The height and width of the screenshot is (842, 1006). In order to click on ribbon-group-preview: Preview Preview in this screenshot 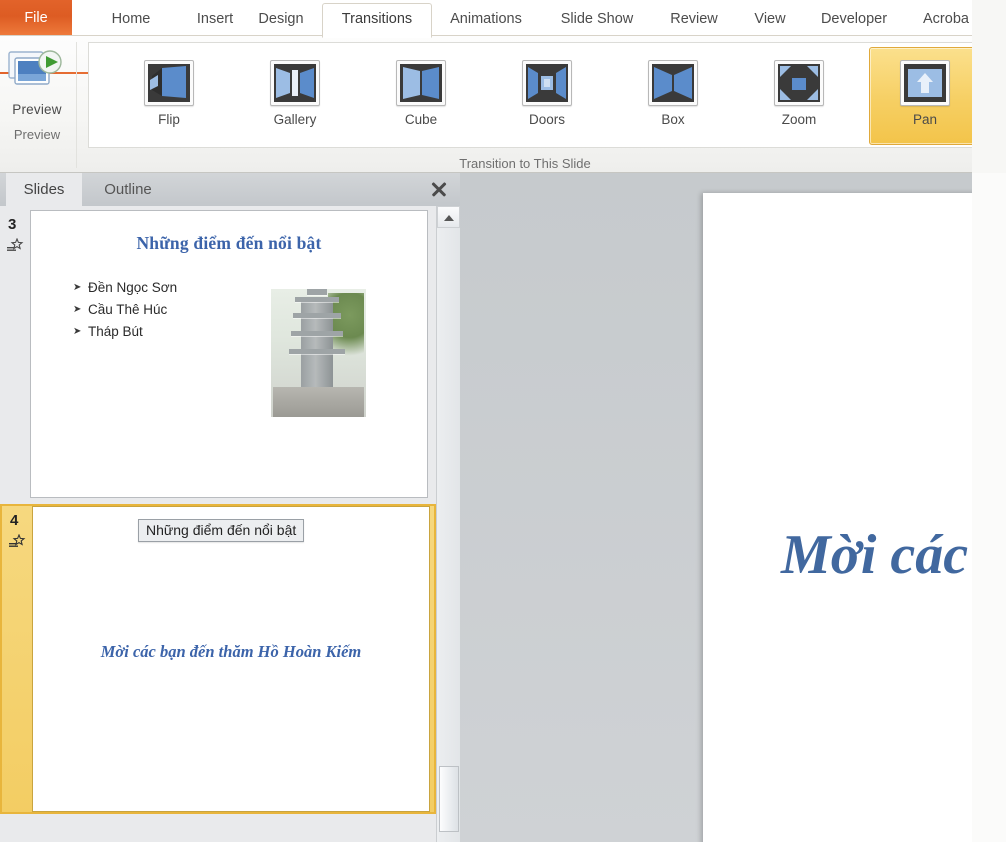, I will do `click(37, 91)`.